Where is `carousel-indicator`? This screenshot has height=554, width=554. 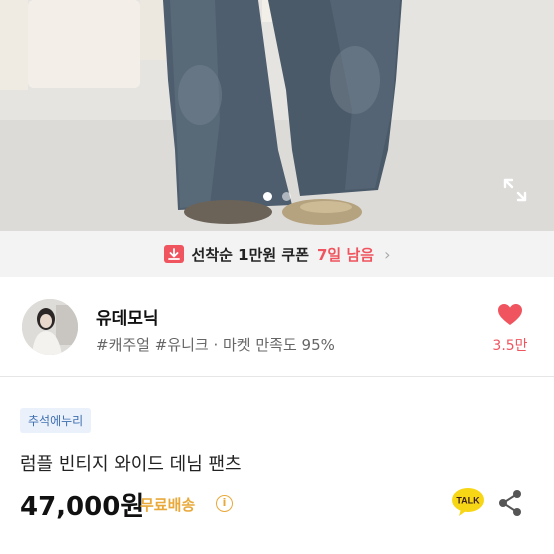 carousel-indicator is located at coordinates (277, 196).